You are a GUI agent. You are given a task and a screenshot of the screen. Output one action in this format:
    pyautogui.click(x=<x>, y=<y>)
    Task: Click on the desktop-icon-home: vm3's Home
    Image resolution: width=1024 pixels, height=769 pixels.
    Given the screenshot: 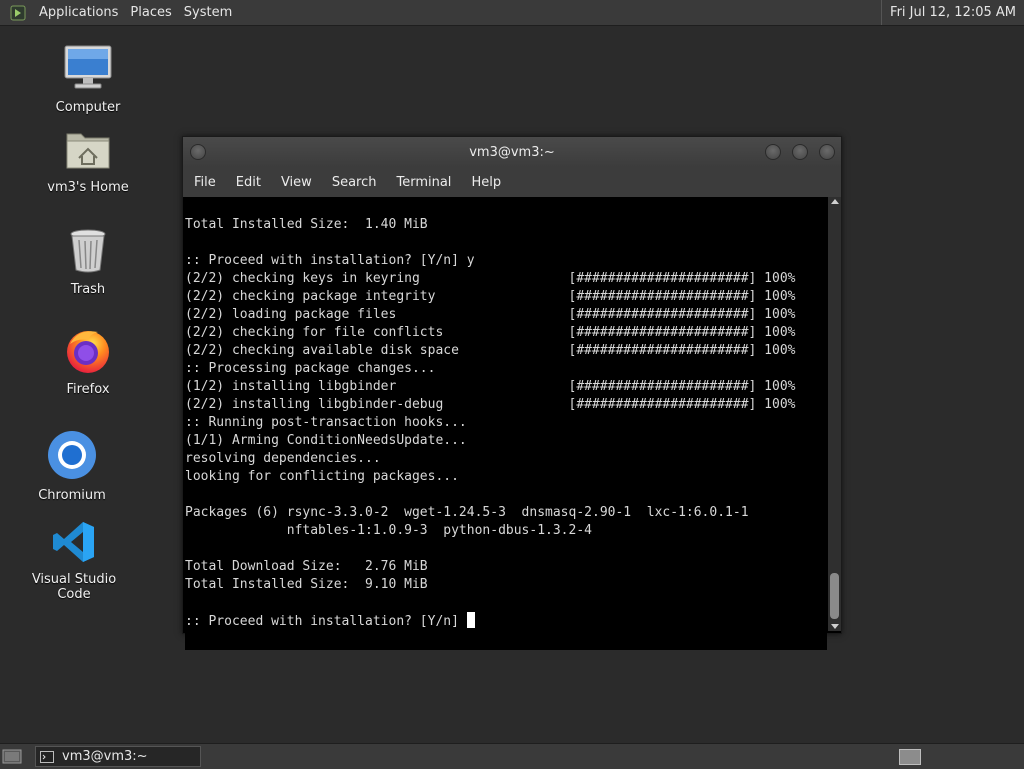 What is the action you would take?
    pyautogui.click(x=88, y=161)
    